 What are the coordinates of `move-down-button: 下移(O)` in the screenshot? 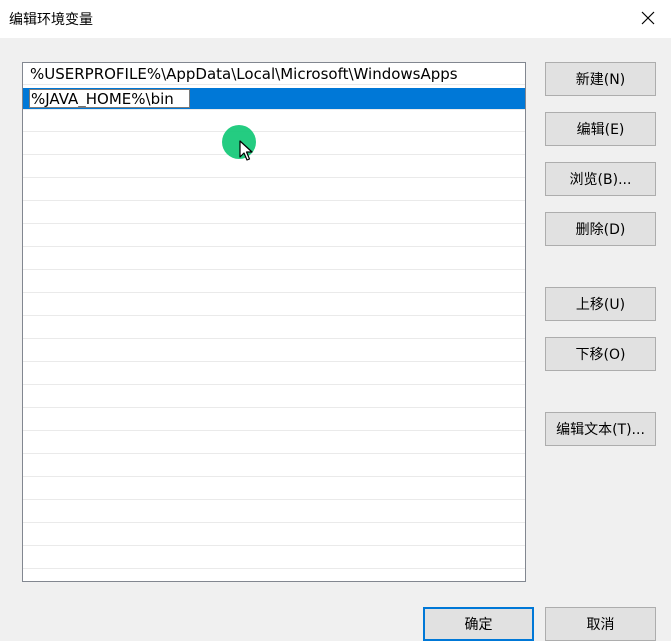 It's located at (600, 354).